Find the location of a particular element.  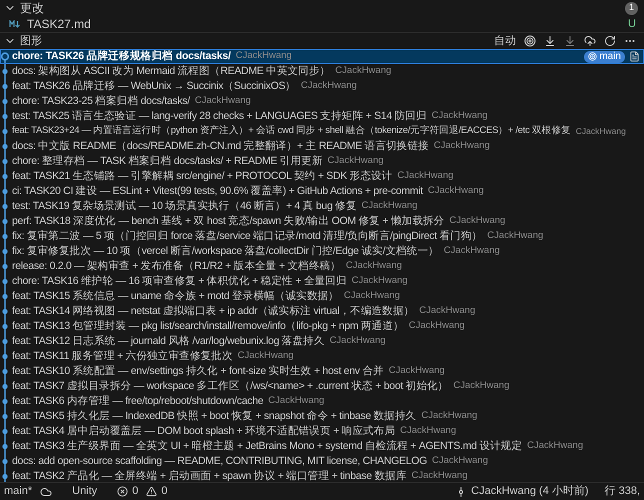

commit-row: feat: TASK23+24 — 内置语言运行时（python 资产注入）+ 会话 cwd 同步 + shell 融合（tokenize/元字符回退/EACCES）+ /etc 双根修复 CJackHwang is located at coordinates (322, 131).